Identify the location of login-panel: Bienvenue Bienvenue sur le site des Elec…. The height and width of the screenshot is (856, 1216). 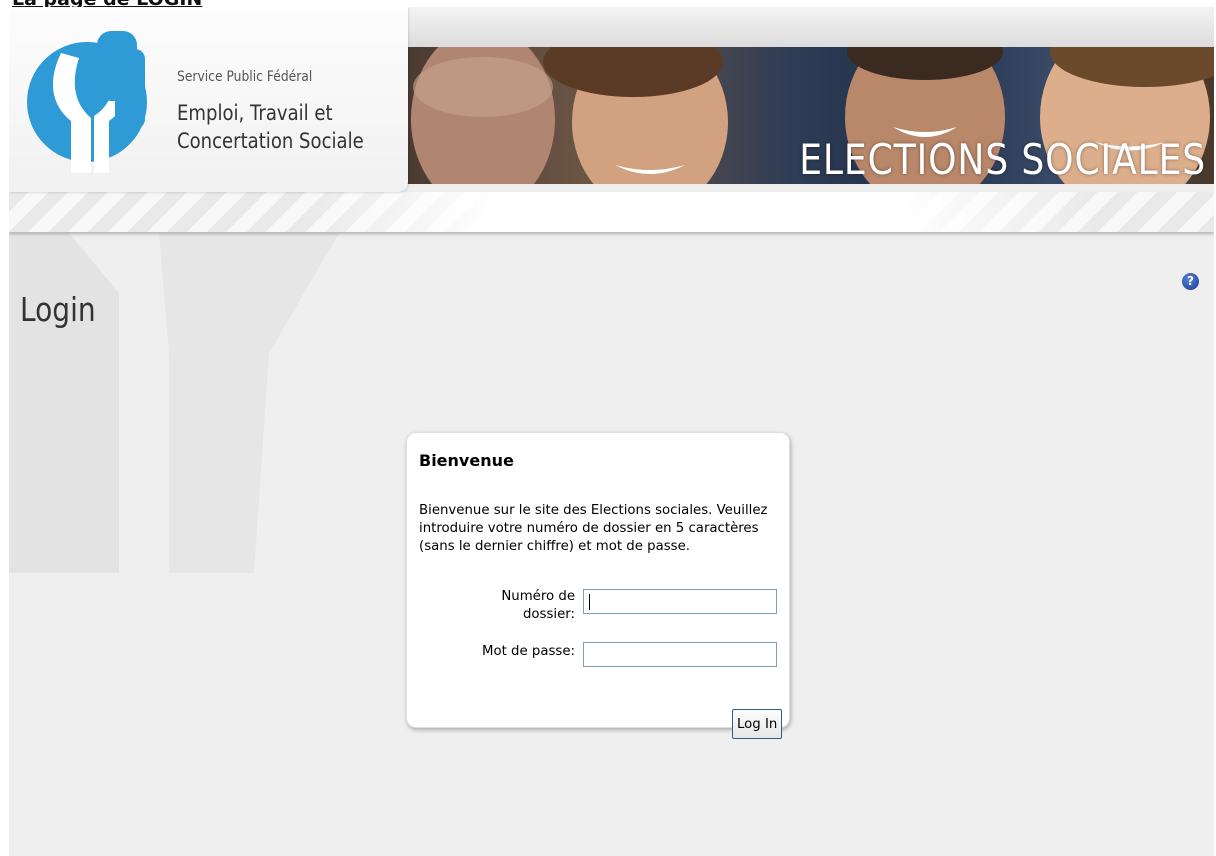
(598, 580).